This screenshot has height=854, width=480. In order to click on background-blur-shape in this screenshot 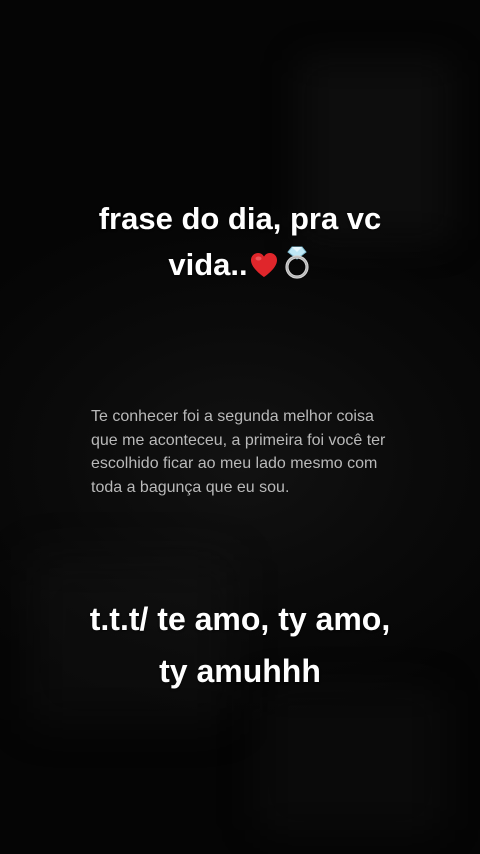, I will do `click(350, 760)`.